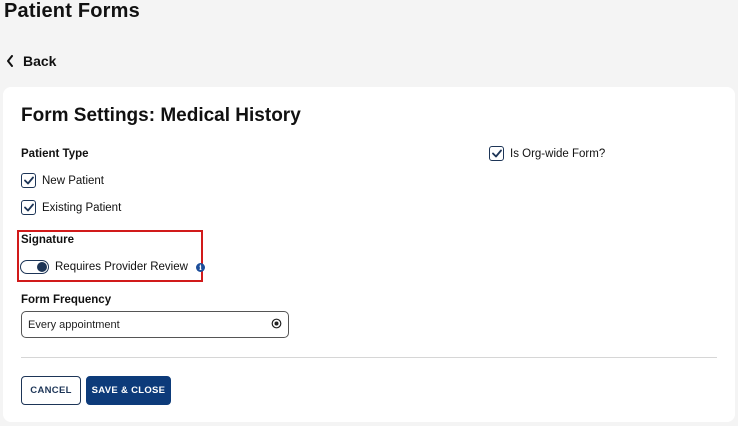 This screenshot has width=738, height=426. I want to click on radio-target-icon, so click(276, 325).